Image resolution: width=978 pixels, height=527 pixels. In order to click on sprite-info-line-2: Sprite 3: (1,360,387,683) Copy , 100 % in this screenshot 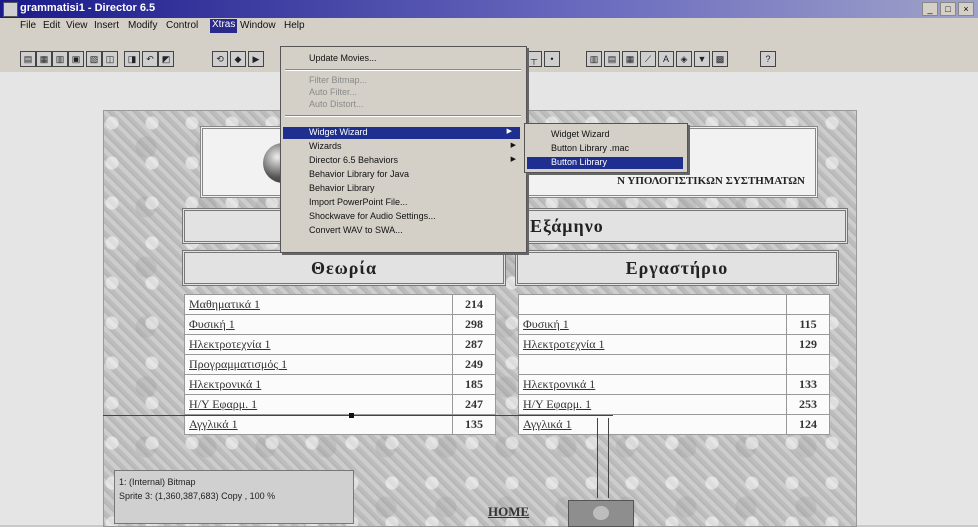, I will do `click(197, 496)`.